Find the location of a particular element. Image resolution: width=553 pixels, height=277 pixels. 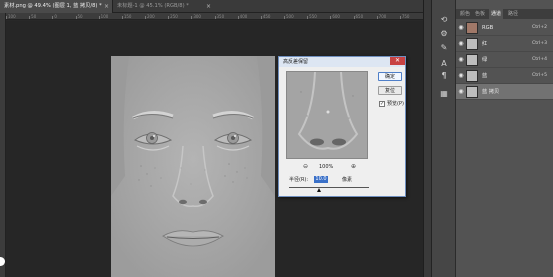

panel-tab-bar: 颜色 色板 通道 路径 is located at coordinates (504, 14).